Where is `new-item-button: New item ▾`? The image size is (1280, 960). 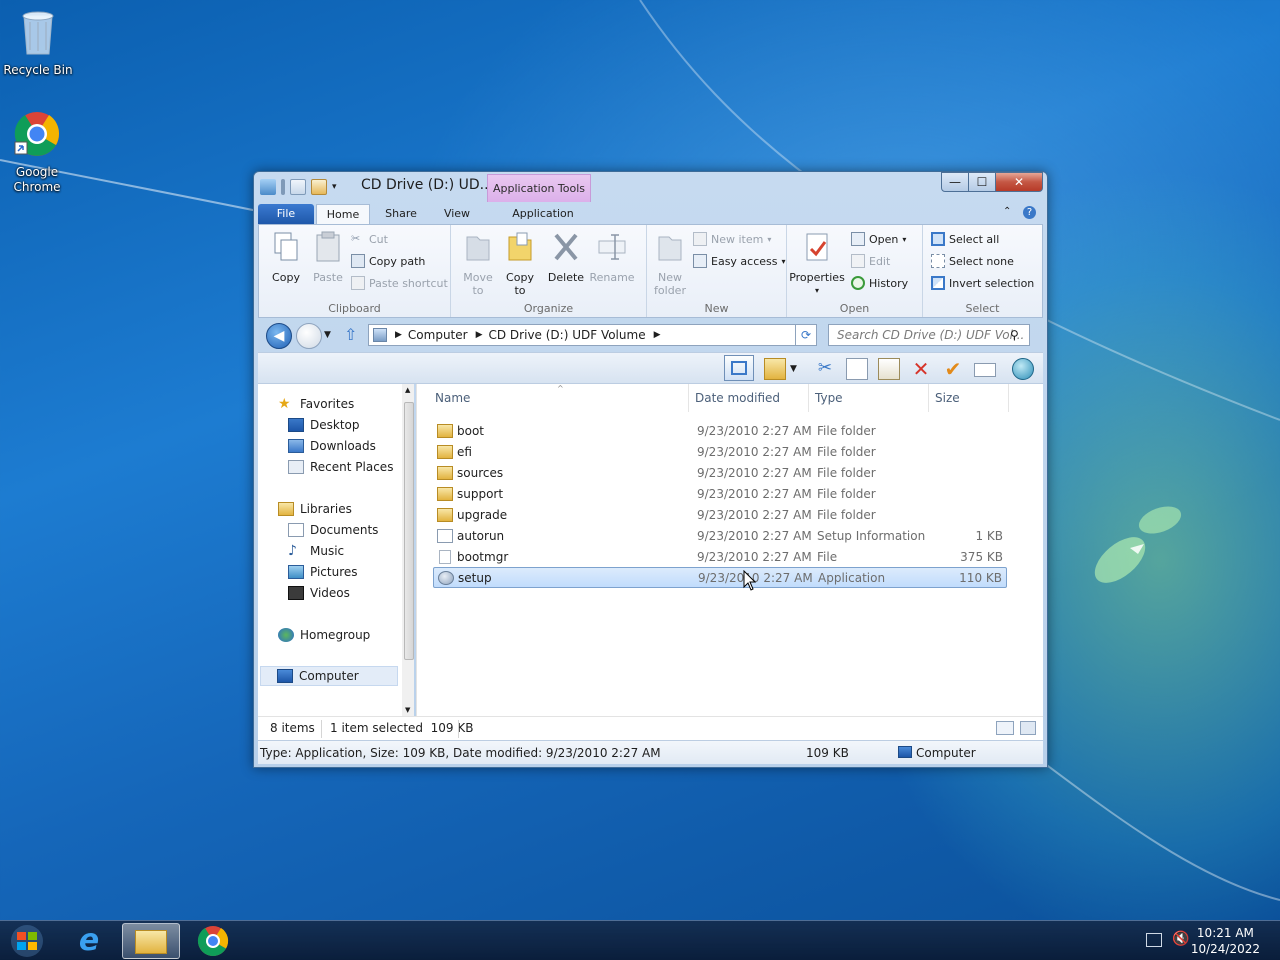 new-item-button: New item ▾ is located at coordinates (732, 239).